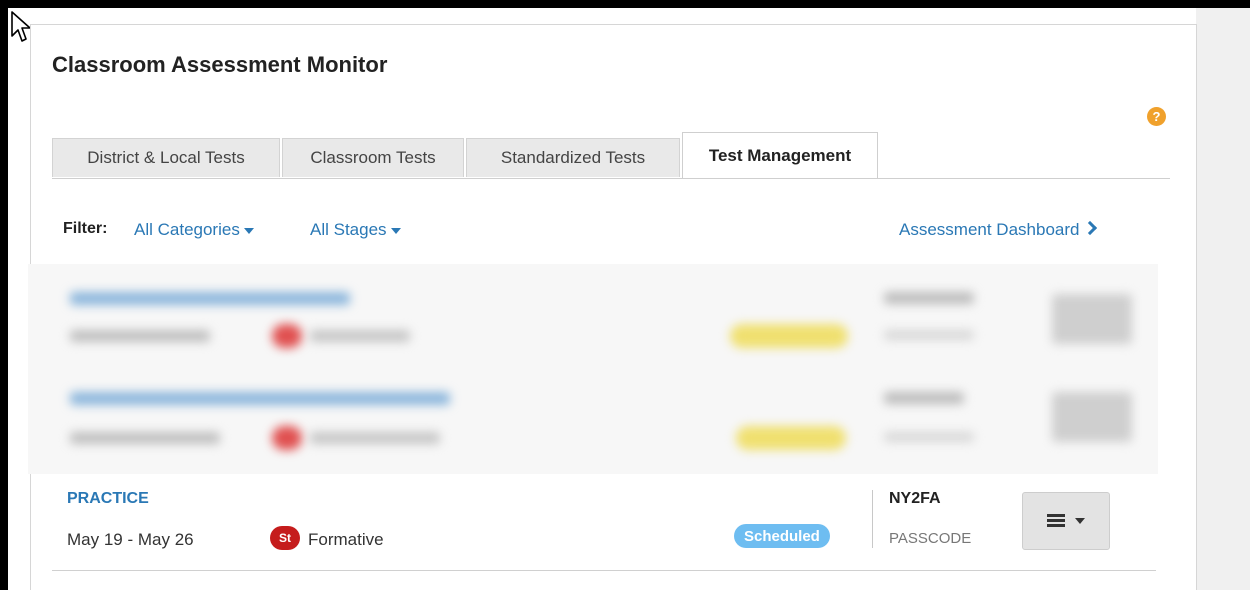  Describe the element at coordinates (930, 538) in the screenshot. I see `passcode-label: PASSCODE` at that location.